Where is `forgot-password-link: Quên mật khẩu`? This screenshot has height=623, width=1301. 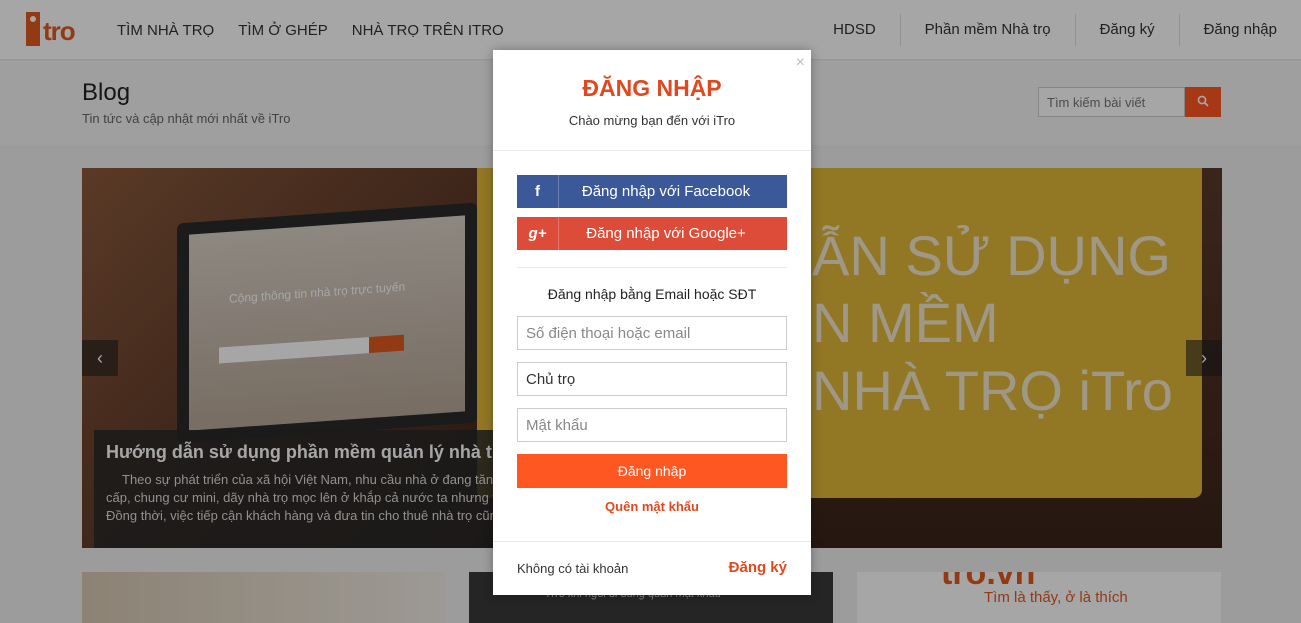
forgot-password-link: Quên mật khẩu is located at coordinates (652, 506).